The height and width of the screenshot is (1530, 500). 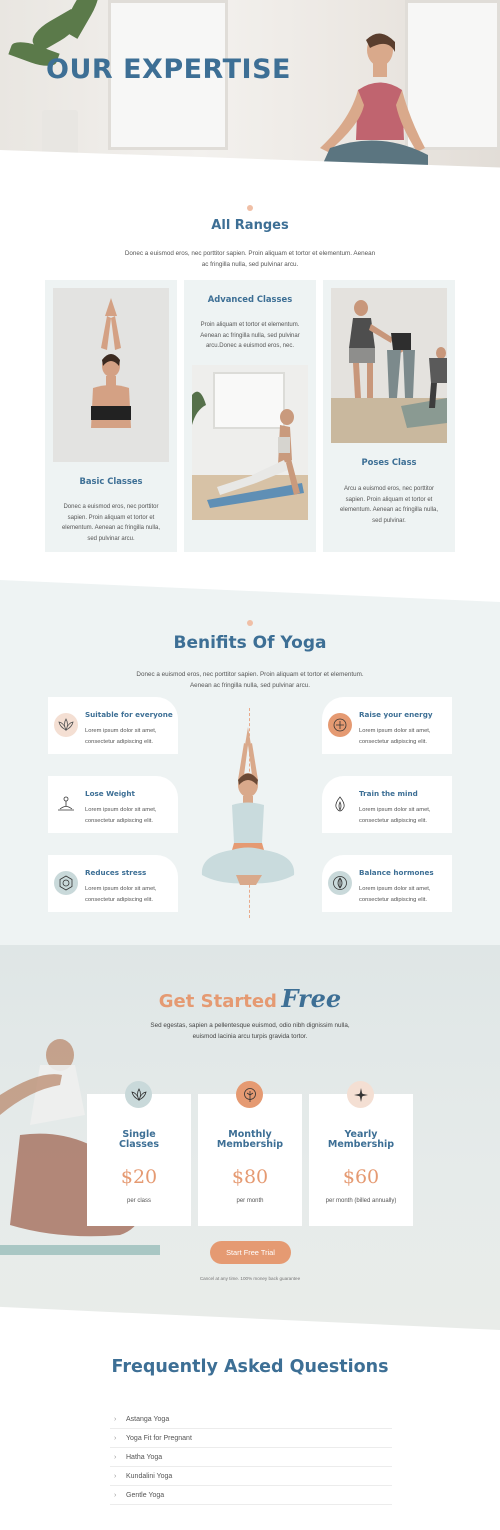 I want to click on tree-icon, so click(x=249, y=1094).